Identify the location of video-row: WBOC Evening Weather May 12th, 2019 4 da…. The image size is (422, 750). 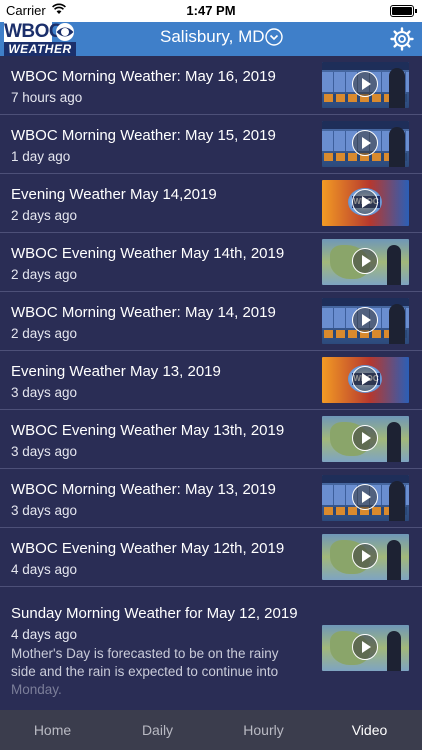
(211, 557).